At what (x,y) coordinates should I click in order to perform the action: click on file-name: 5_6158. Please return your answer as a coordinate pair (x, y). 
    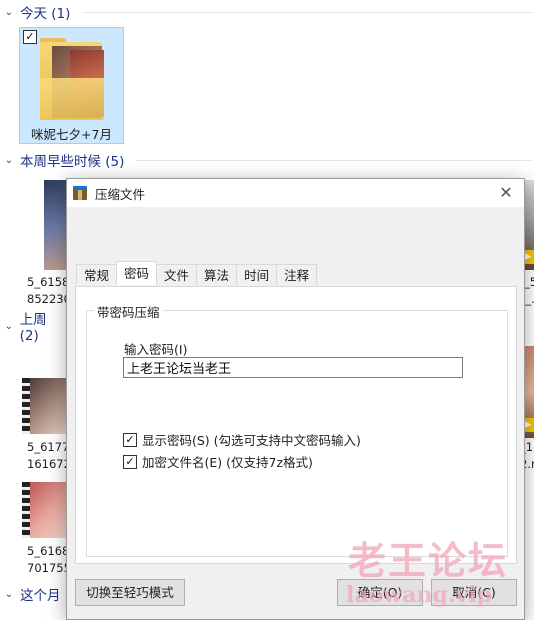
    Looking at the image, I should click on (48, 282).